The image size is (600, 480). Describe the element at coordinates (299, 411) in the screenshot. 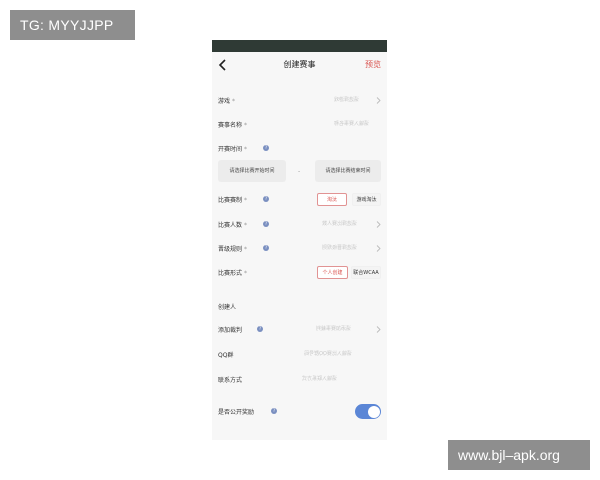

I see `public-reward-row: 是否公开奖励 ?` at that location.